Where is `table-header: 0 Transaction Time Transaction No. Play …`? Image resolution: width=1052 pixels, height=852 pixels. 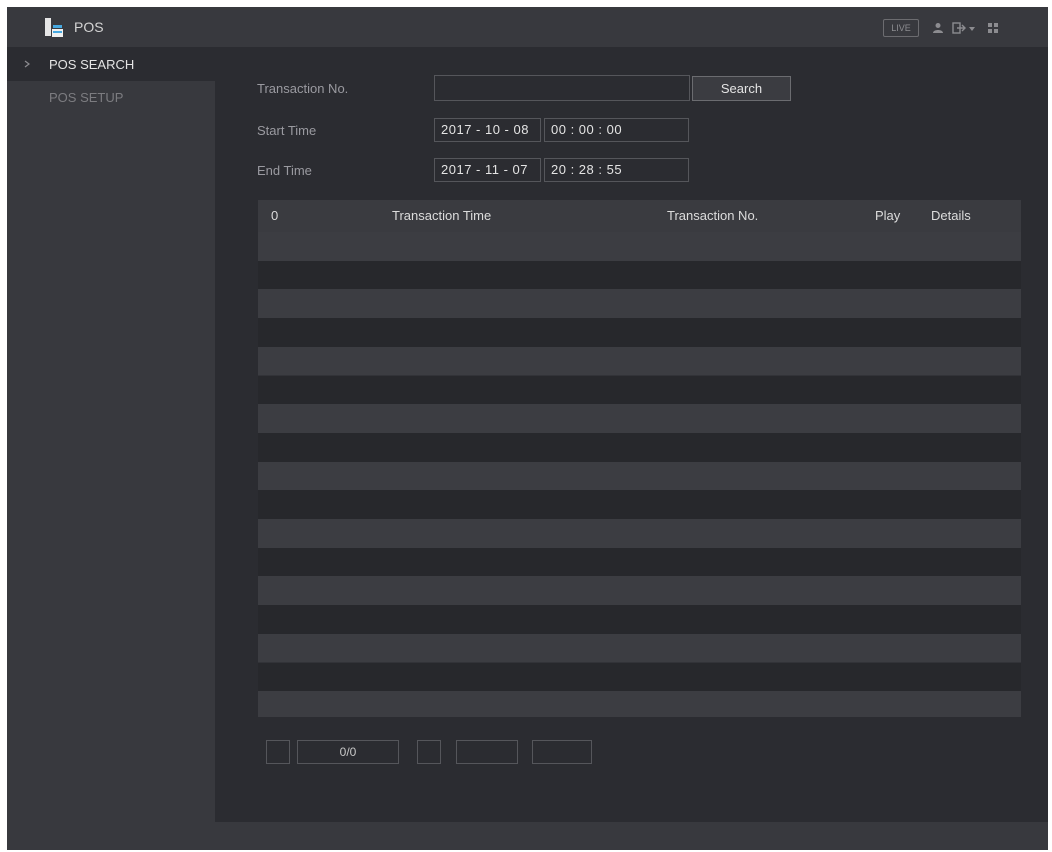 table-header: 0 Transaction Time Transaction No. Play … is located at coordinates (639, 216).